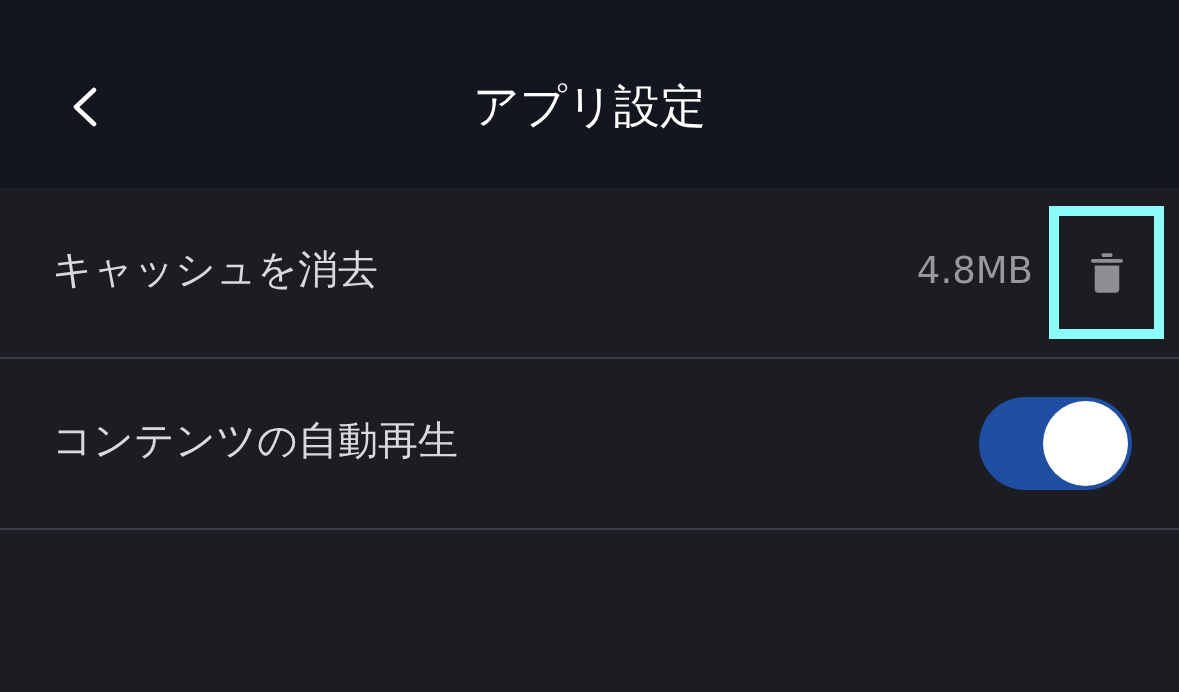 The width and height of the screenshot is (1179, 692). What do you see at coordinates (589, 106) in the screenshot?
I see `page-title: アプリ設定` at bounding box center [589, 106].